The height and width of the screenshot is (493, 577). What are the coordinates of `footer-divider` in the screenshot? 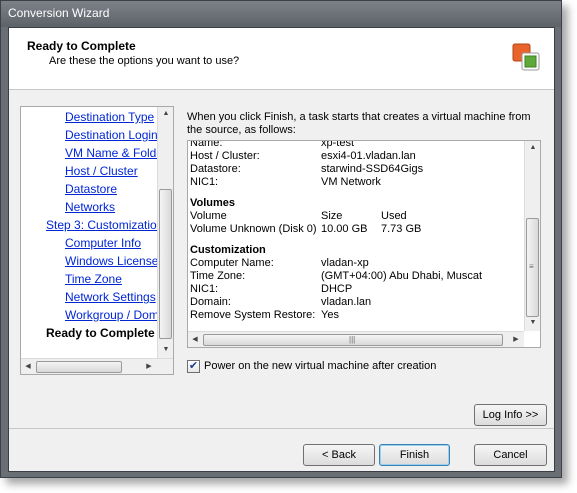 It's located at (281, 428).